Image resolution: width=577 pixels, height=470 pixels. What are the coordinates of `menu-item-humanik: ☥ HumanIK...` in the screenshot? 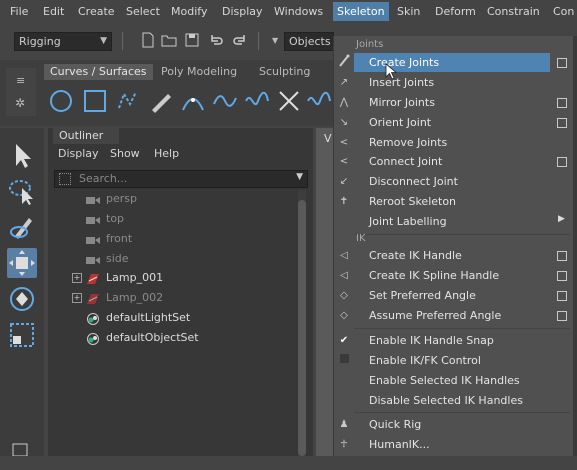 It's located at (454, 444).